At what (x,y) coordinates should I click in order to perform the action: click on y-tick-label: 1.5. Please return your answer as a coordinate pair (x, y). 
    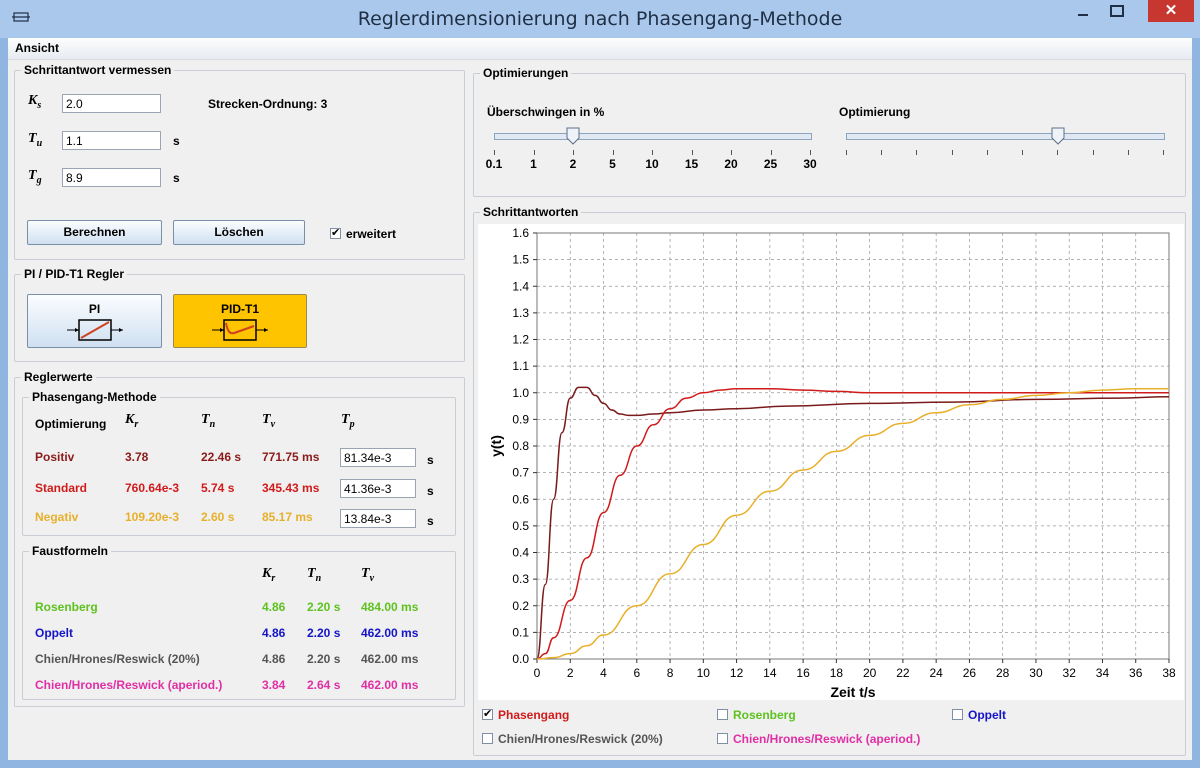
    Looking at the image, I should click on (520, 260).